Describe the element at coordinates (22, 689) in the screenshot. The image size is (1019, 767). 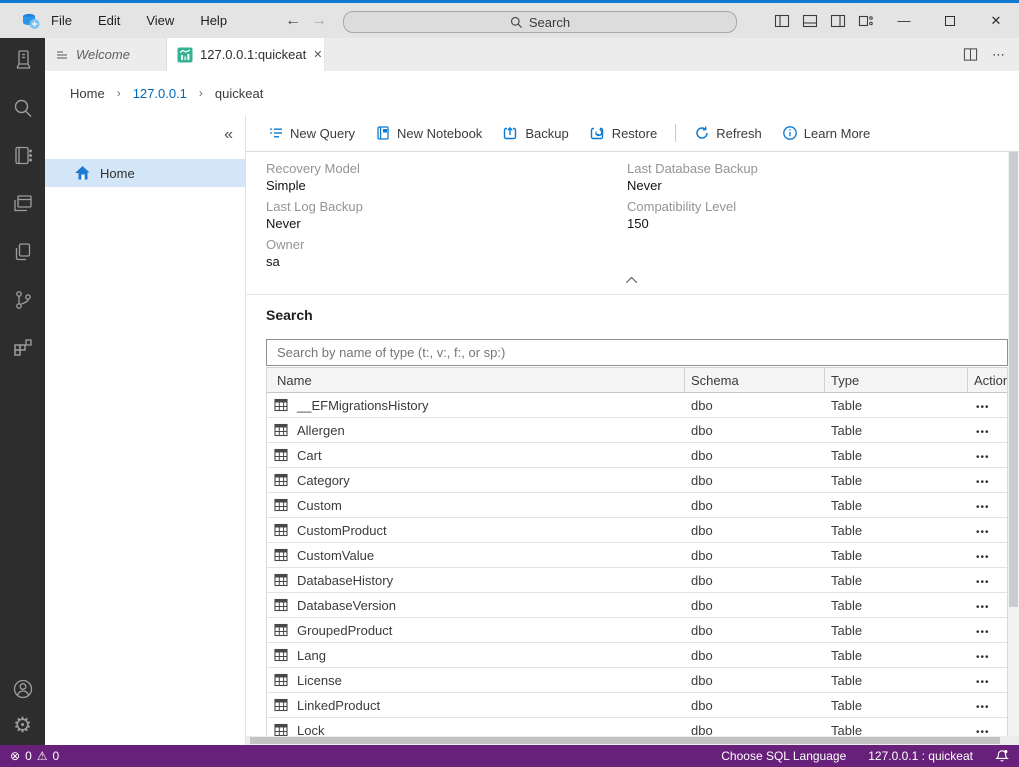
I see `account-icon` at that location.